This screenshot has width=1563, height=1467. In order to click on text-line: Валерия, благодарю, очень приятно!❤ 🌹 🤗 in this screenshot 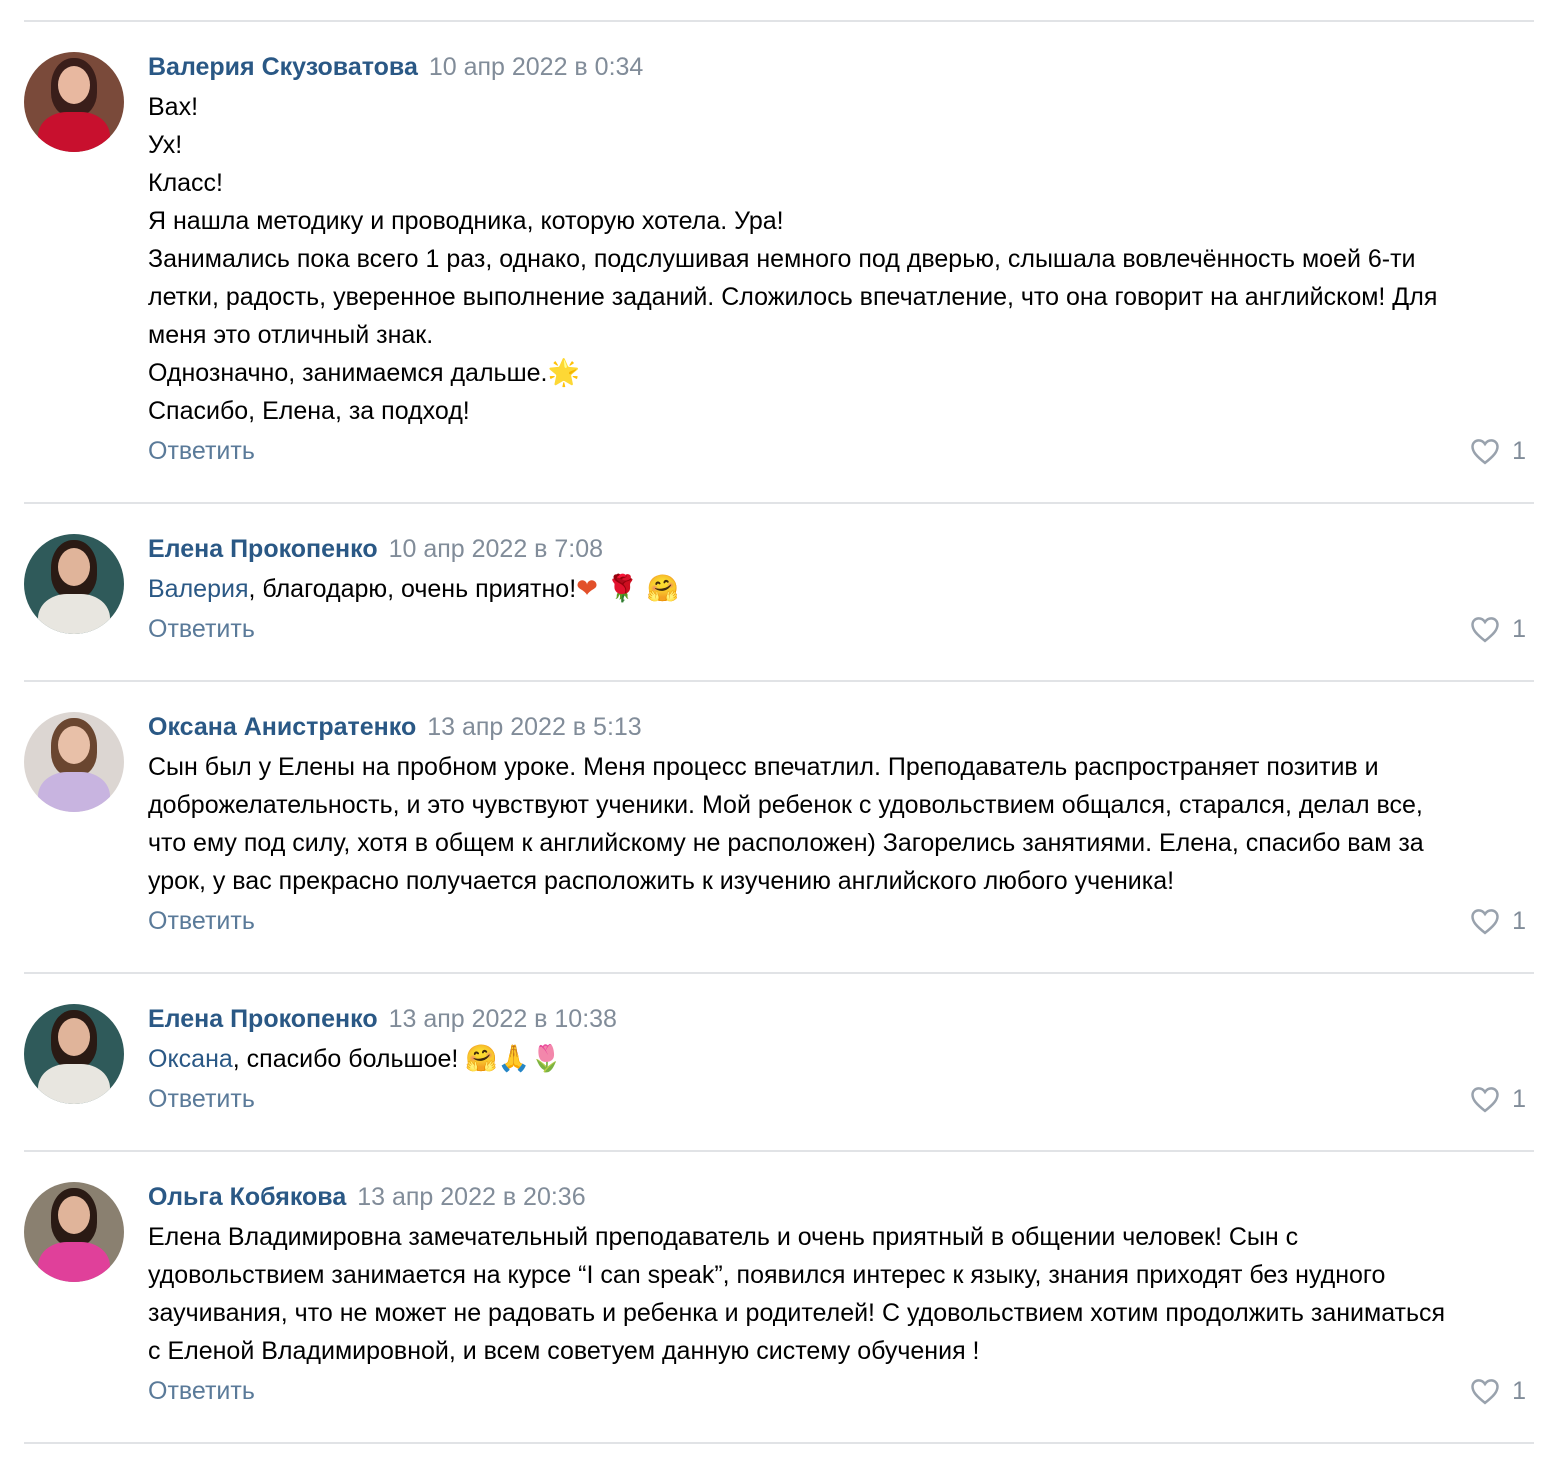, I will do `click(841, 589)`.